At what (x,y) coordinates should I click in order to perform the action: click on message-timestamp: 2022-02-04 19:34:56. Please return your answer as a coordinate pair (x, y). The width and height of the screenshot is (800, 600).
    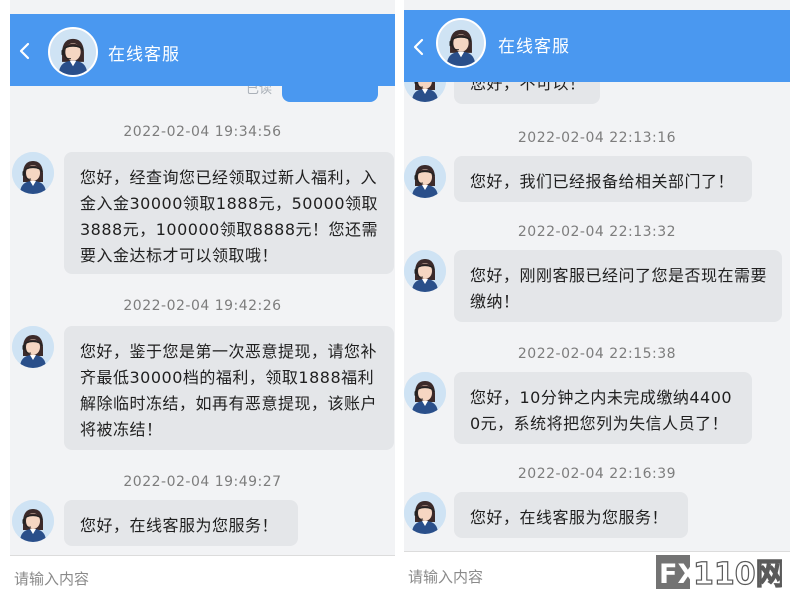
    Looking at the image, I should click on (202, 132).